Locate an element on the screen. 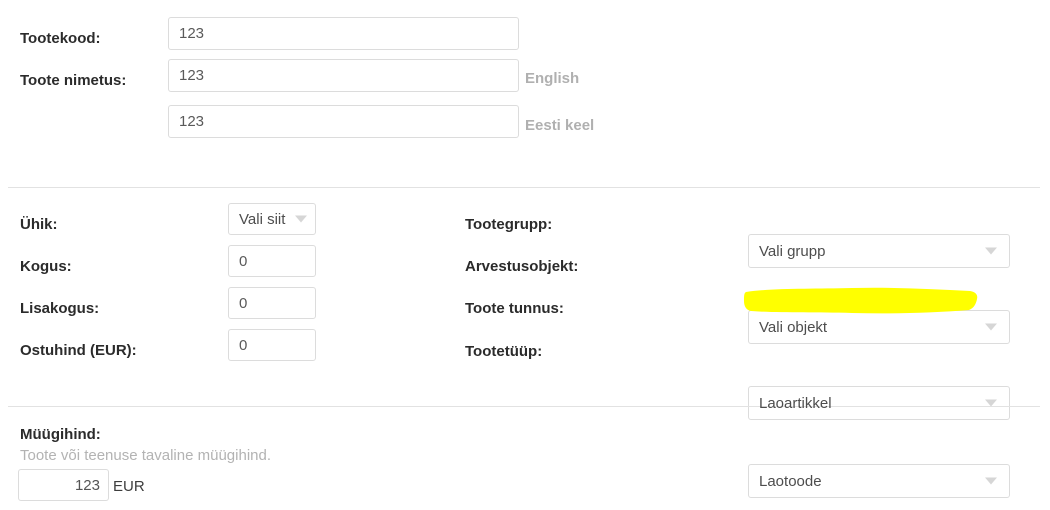  label-toote-nimetus: Toote nimetus: is located at coordinates (73, 80).